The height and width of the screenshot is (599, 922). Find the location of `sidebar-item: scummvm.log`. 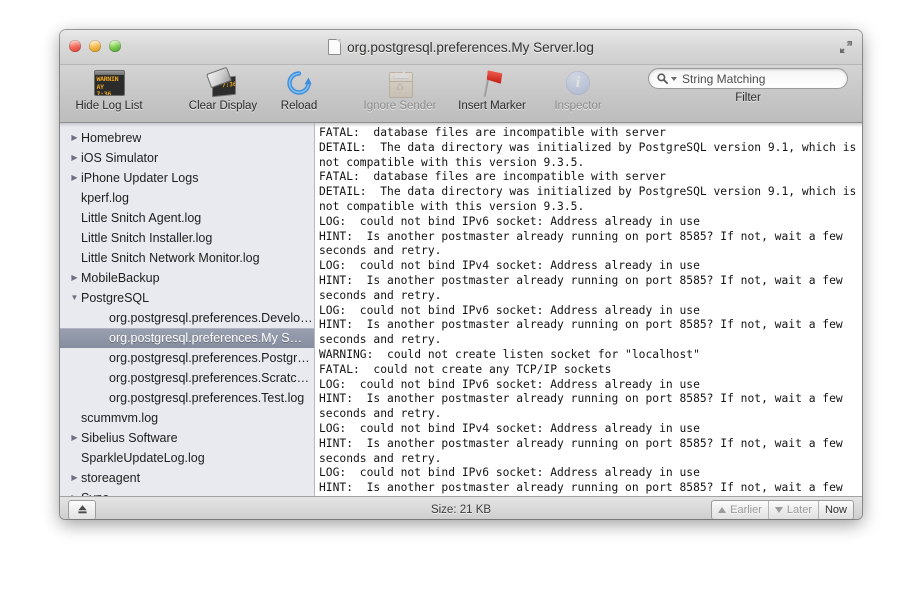

sidebar-item: scummvm.log is located at coordinates (187, 418).